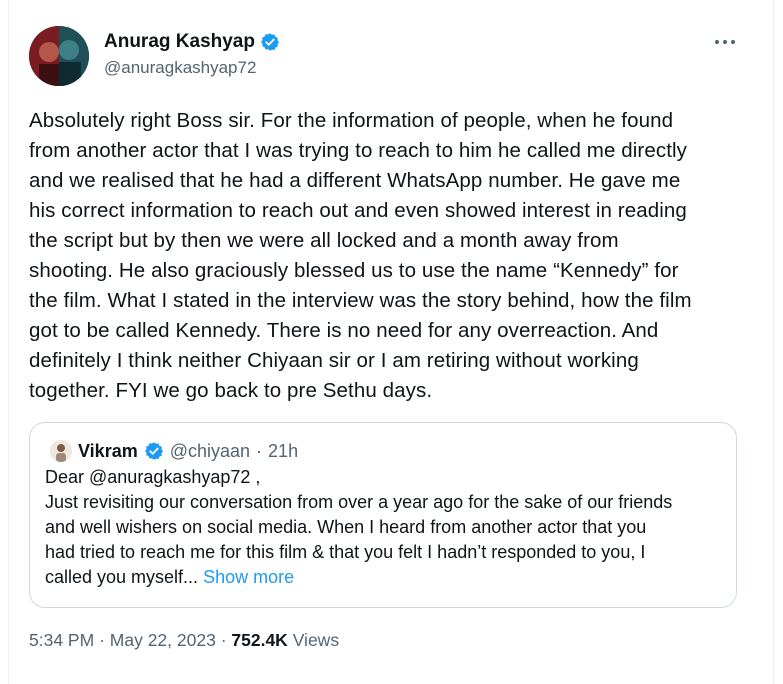 This screenshot has height=684, width=783. What do you see at coordinates (180, 68) in the screenshot?
I see `author-handle: @anuragkashyap72` at bounding box center [180, 68].